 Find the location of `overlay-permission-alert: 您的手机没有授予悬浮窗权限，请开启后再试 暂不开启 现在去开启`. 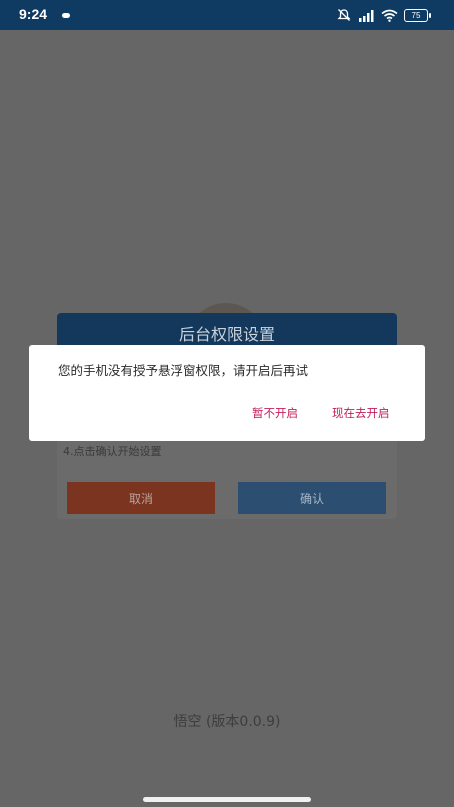

overlay-permission-alert: 您的手机没有授予悬浮窗权限，请开启后再试 暂不开启 现在去开启 is located at coordinates (227, 393).